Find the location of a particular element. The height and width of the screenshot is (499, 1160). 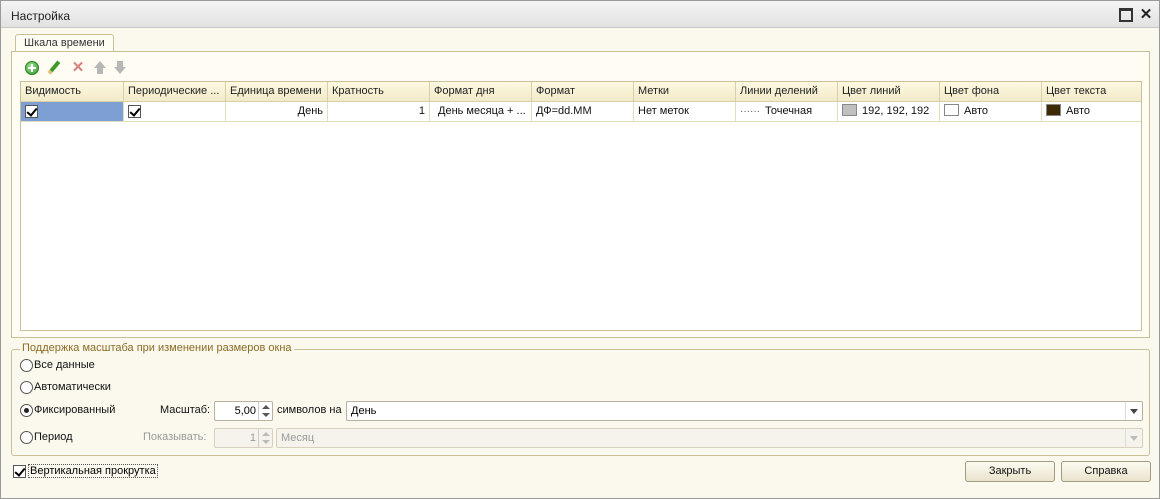

bg-color-value: Авто is located at coordinates (976, 111).